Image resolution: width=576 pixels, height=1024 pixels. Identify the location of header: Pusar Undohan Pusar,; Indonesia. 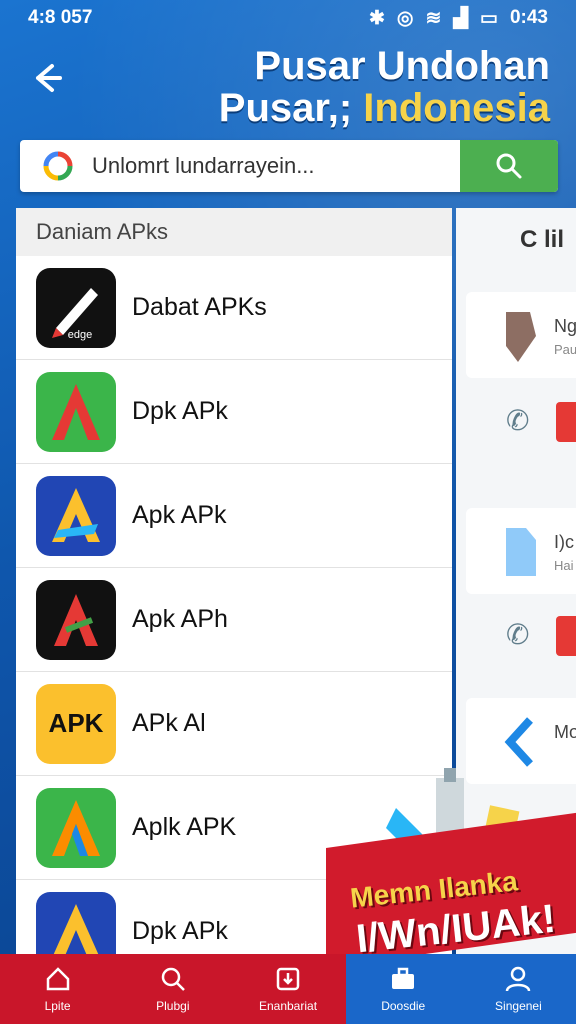
(288, 87).